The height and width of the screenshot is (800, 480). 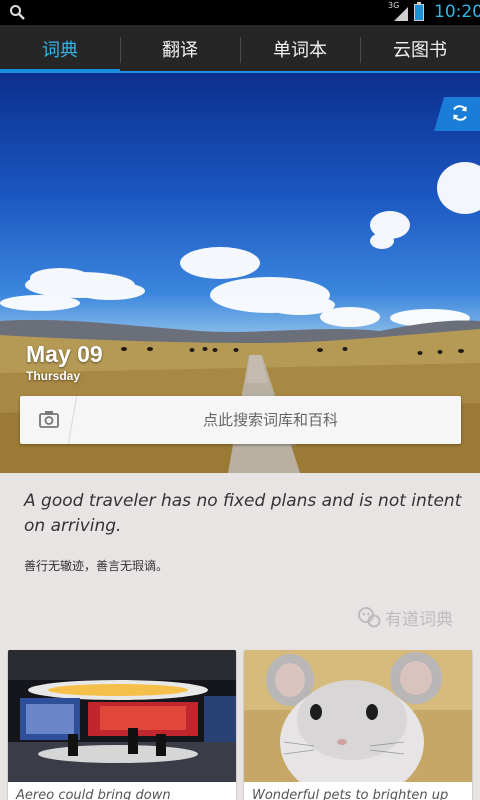 I want to click on youdao-logo-icon, so click(x=369, y=617).